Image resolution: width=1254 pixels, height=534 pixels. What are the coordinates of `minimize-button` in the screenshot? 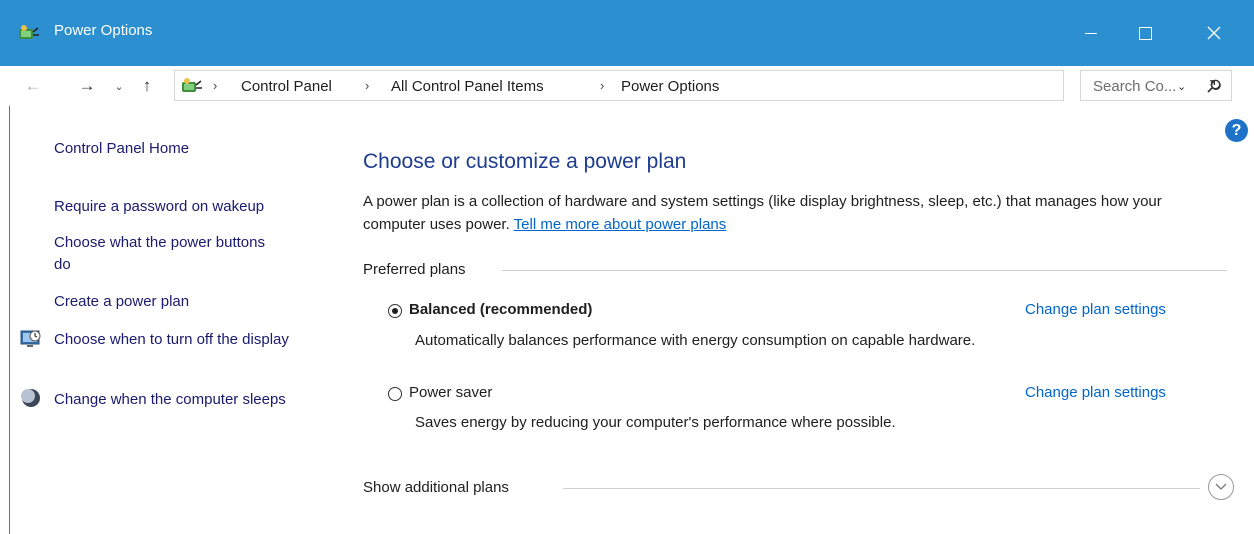 It's located at (1091, 33).